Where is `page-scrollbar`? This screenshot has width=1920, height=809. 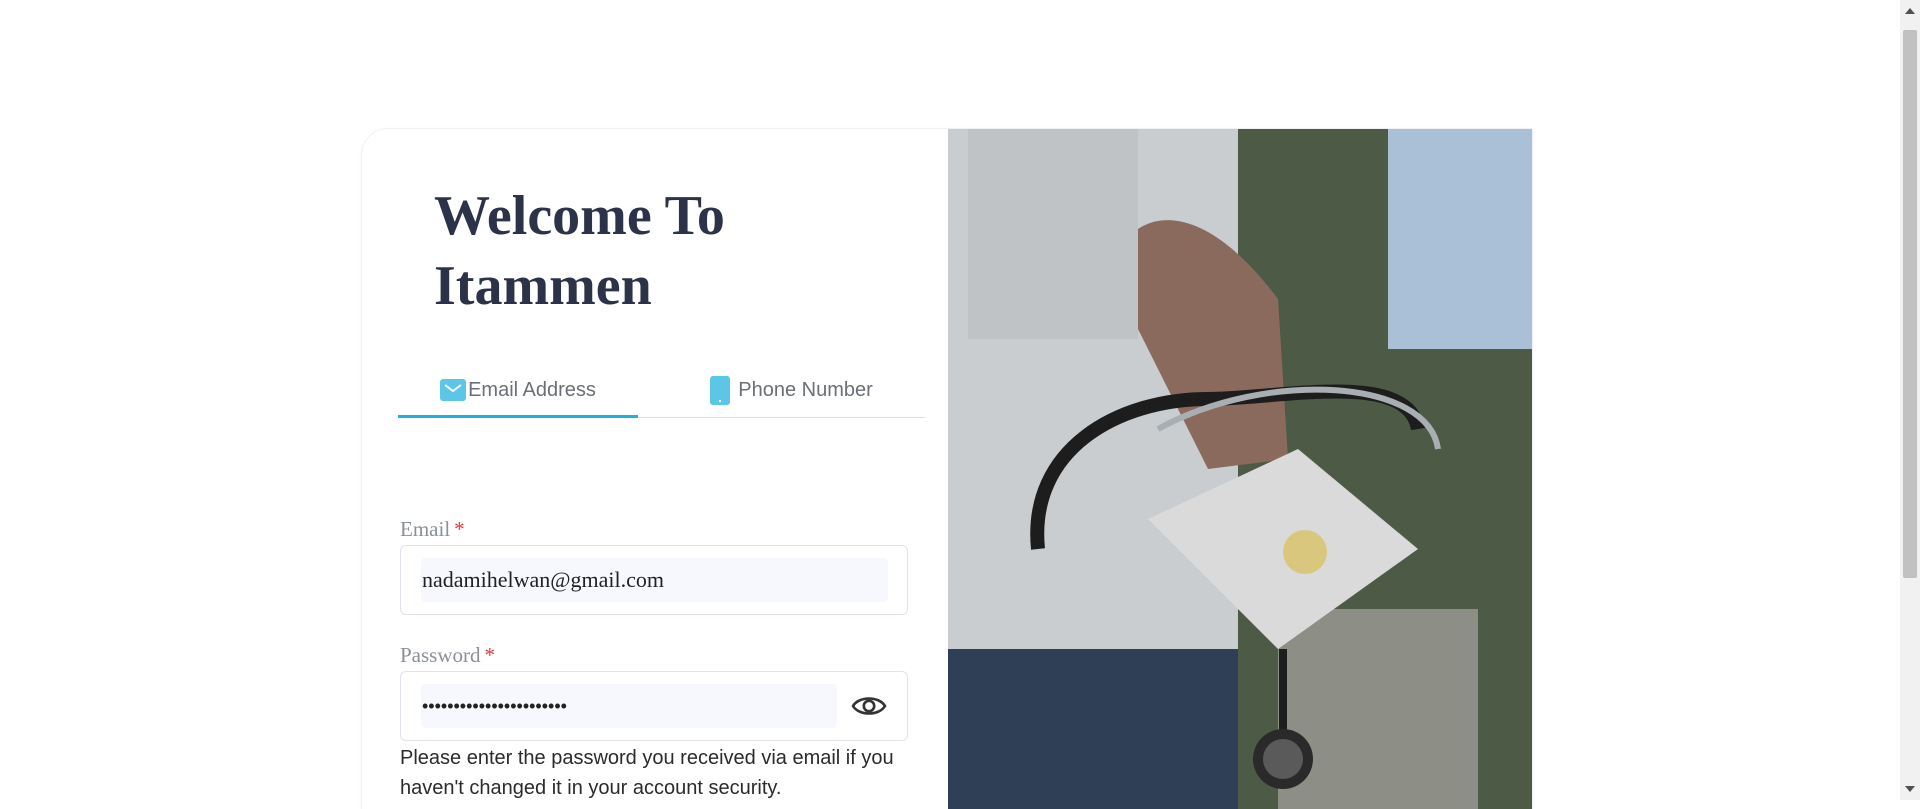
page-scrollbar is located at coordinates (1910, 400).